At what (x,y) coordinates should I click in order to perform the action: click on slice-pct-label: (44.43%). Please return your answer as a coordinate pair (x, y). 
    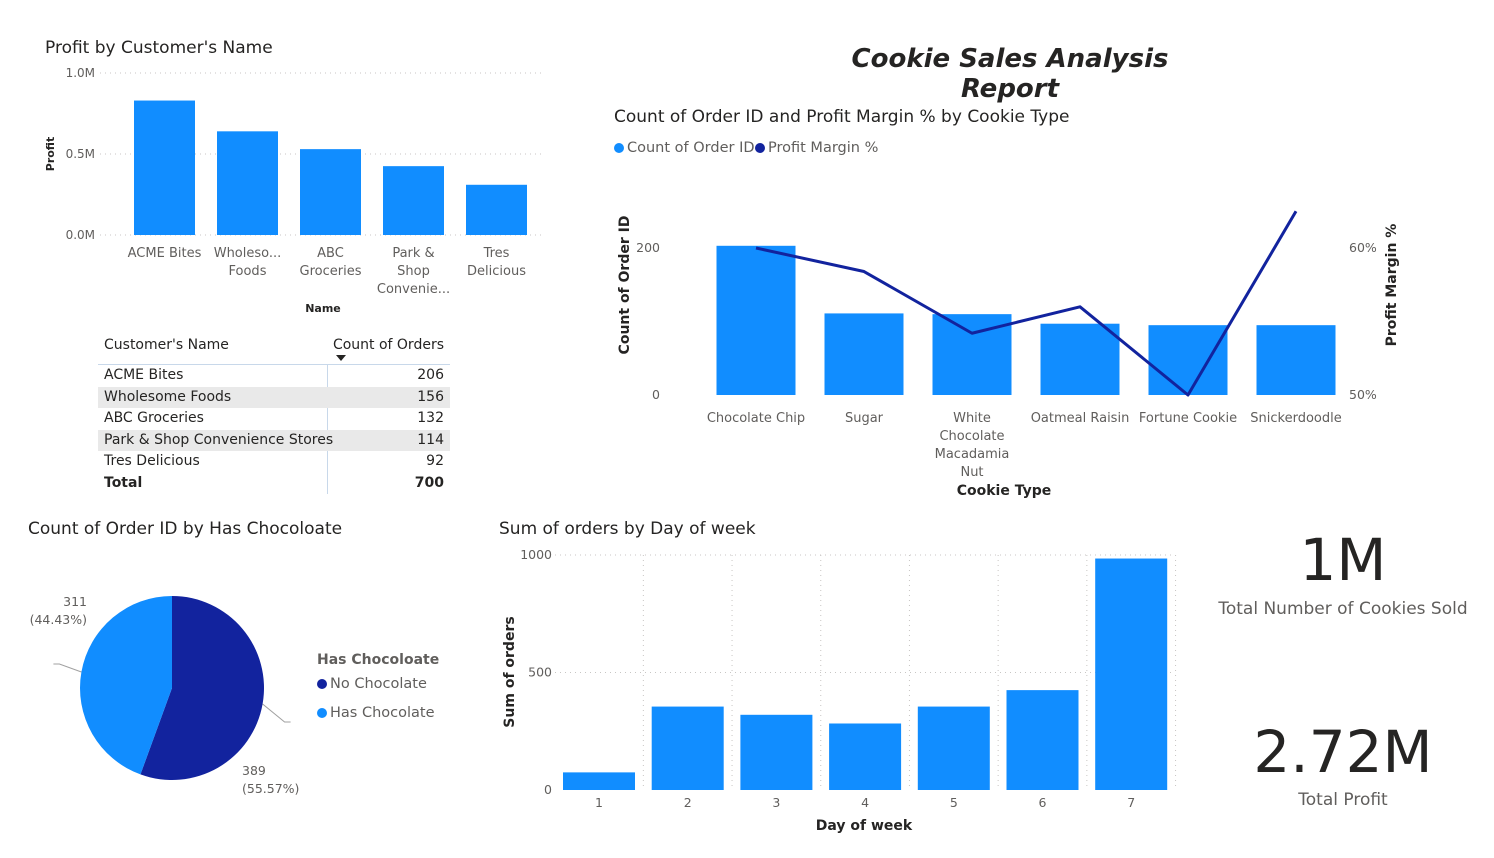
    Looking at the image, I should click on (58, 619).